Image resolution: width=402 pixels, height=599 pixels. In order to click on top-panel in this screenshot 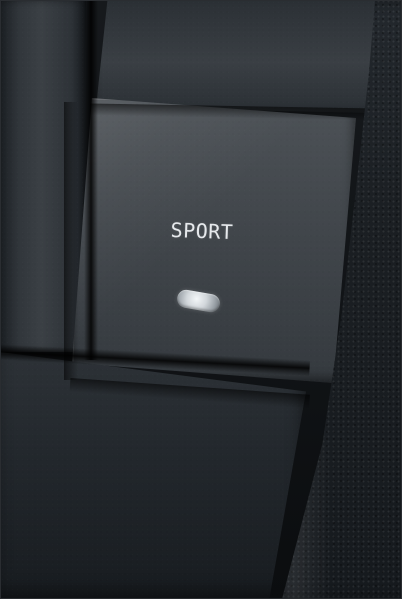, I will do `click(239, 56)`.